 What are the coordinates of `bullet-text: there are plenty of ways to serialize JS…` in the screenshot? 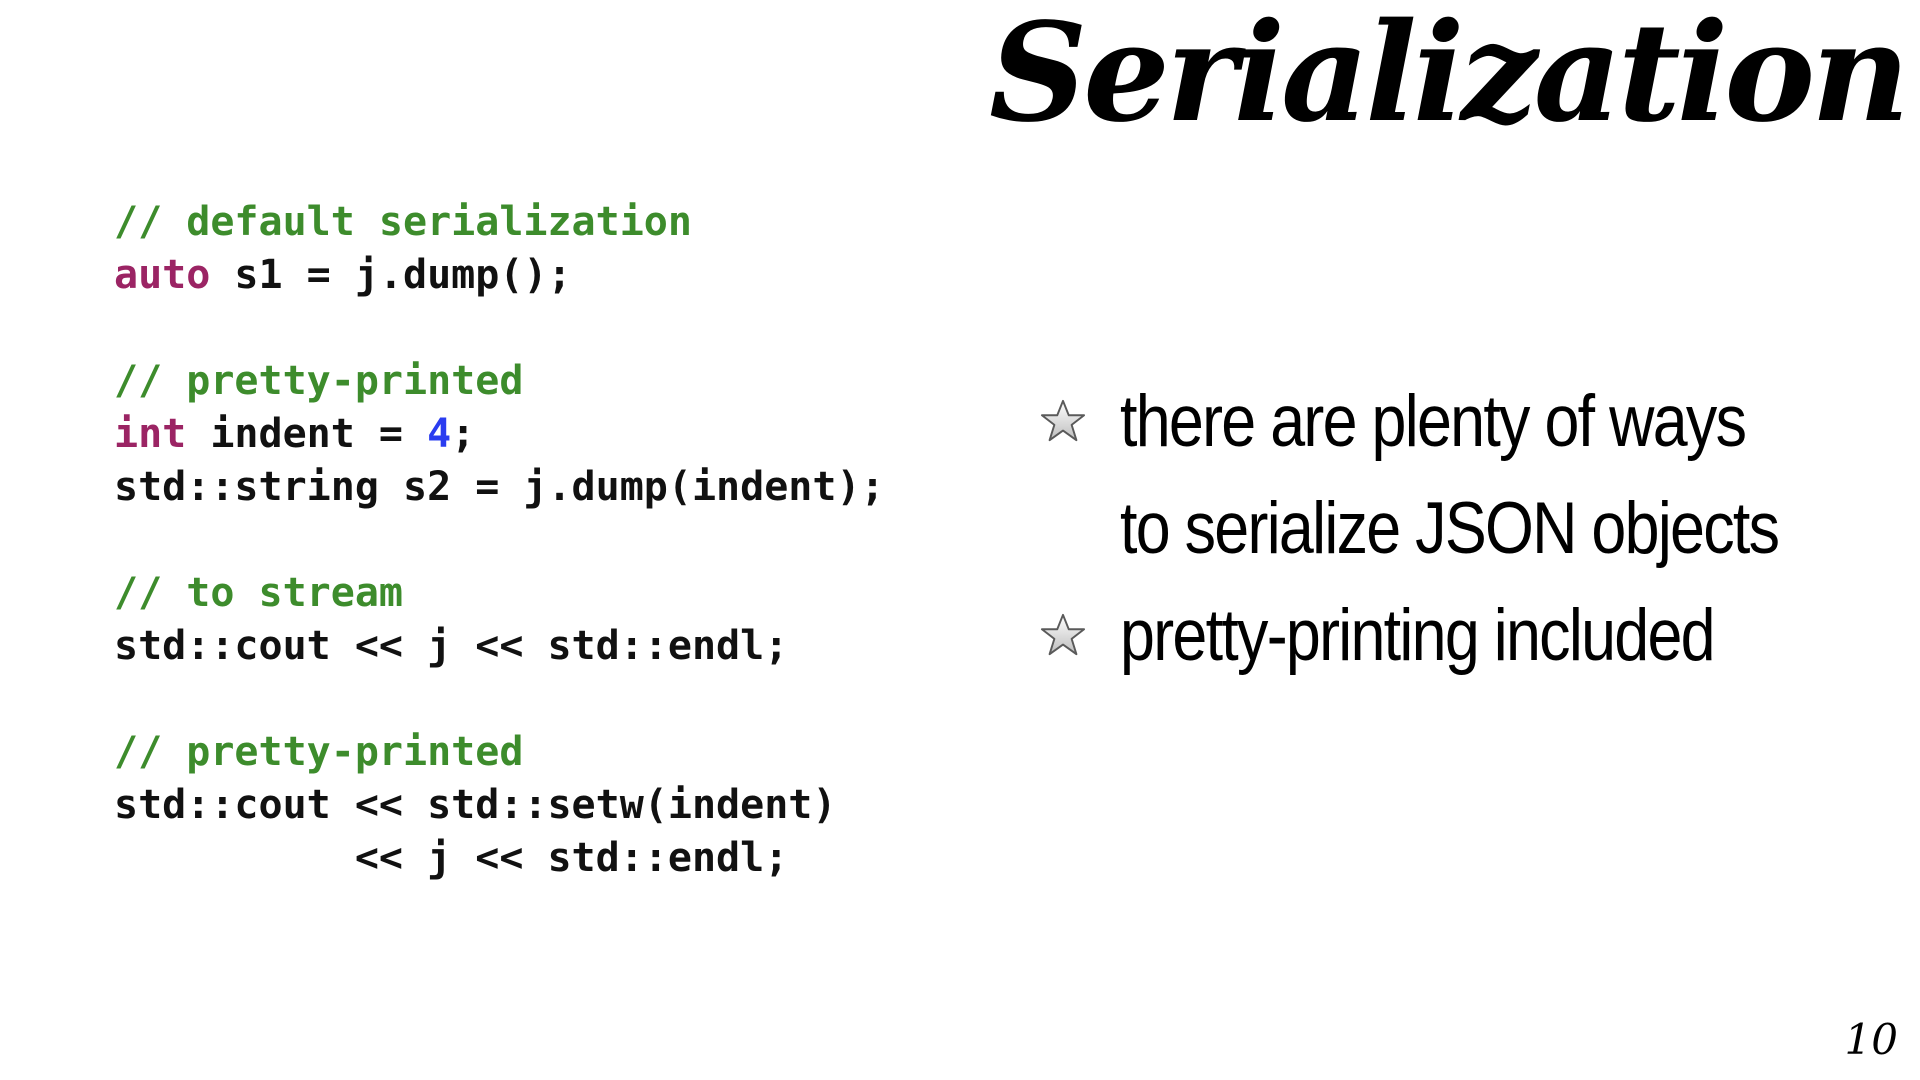 It's located at (1450, 475).